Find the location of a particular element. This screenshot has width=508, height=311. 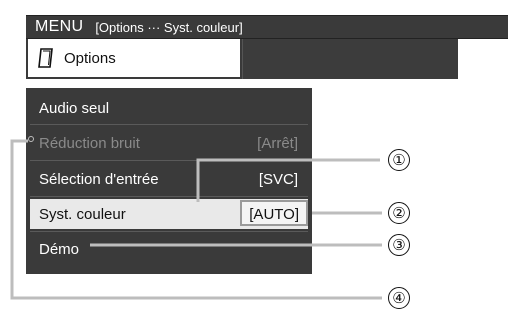

callout-2: ② is located at coordinates (399, 213).